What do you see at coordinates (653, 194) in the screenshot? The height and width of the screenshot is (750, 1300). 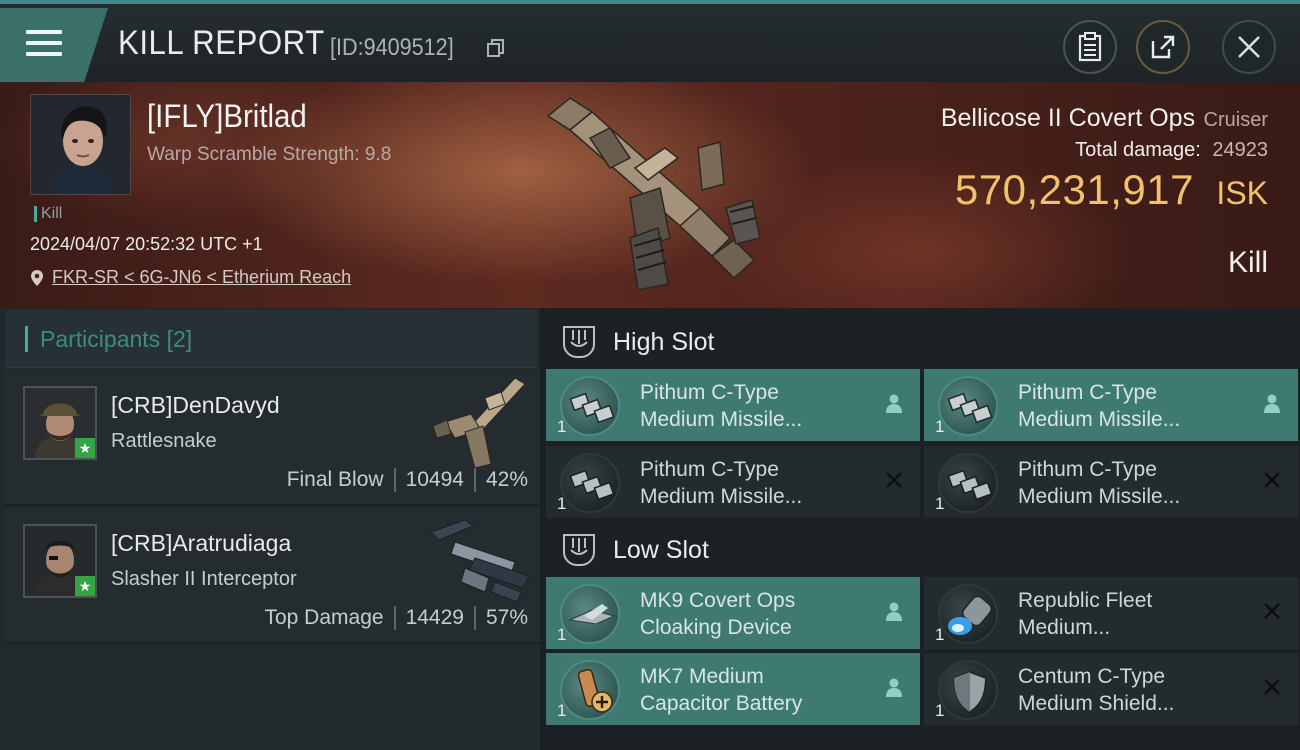 I see `victim-ship-image` at bounding box center [653, 194].